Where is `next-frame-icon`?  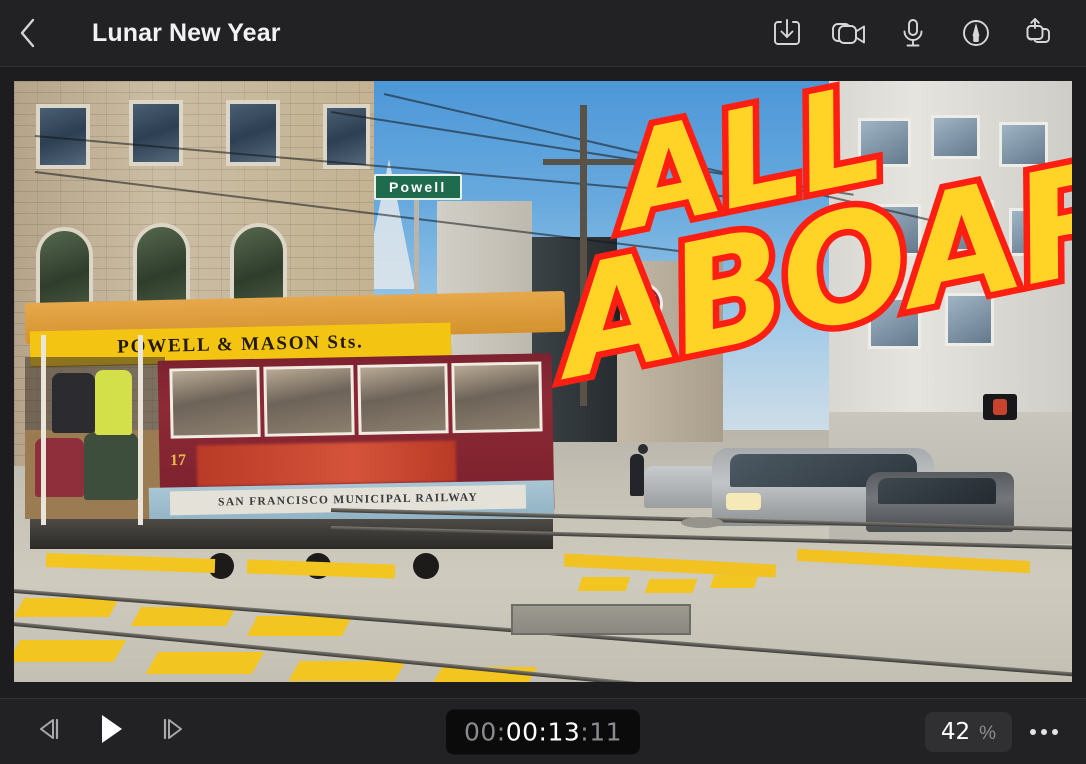 next-frame-icon is located at coordinates (171, 731).